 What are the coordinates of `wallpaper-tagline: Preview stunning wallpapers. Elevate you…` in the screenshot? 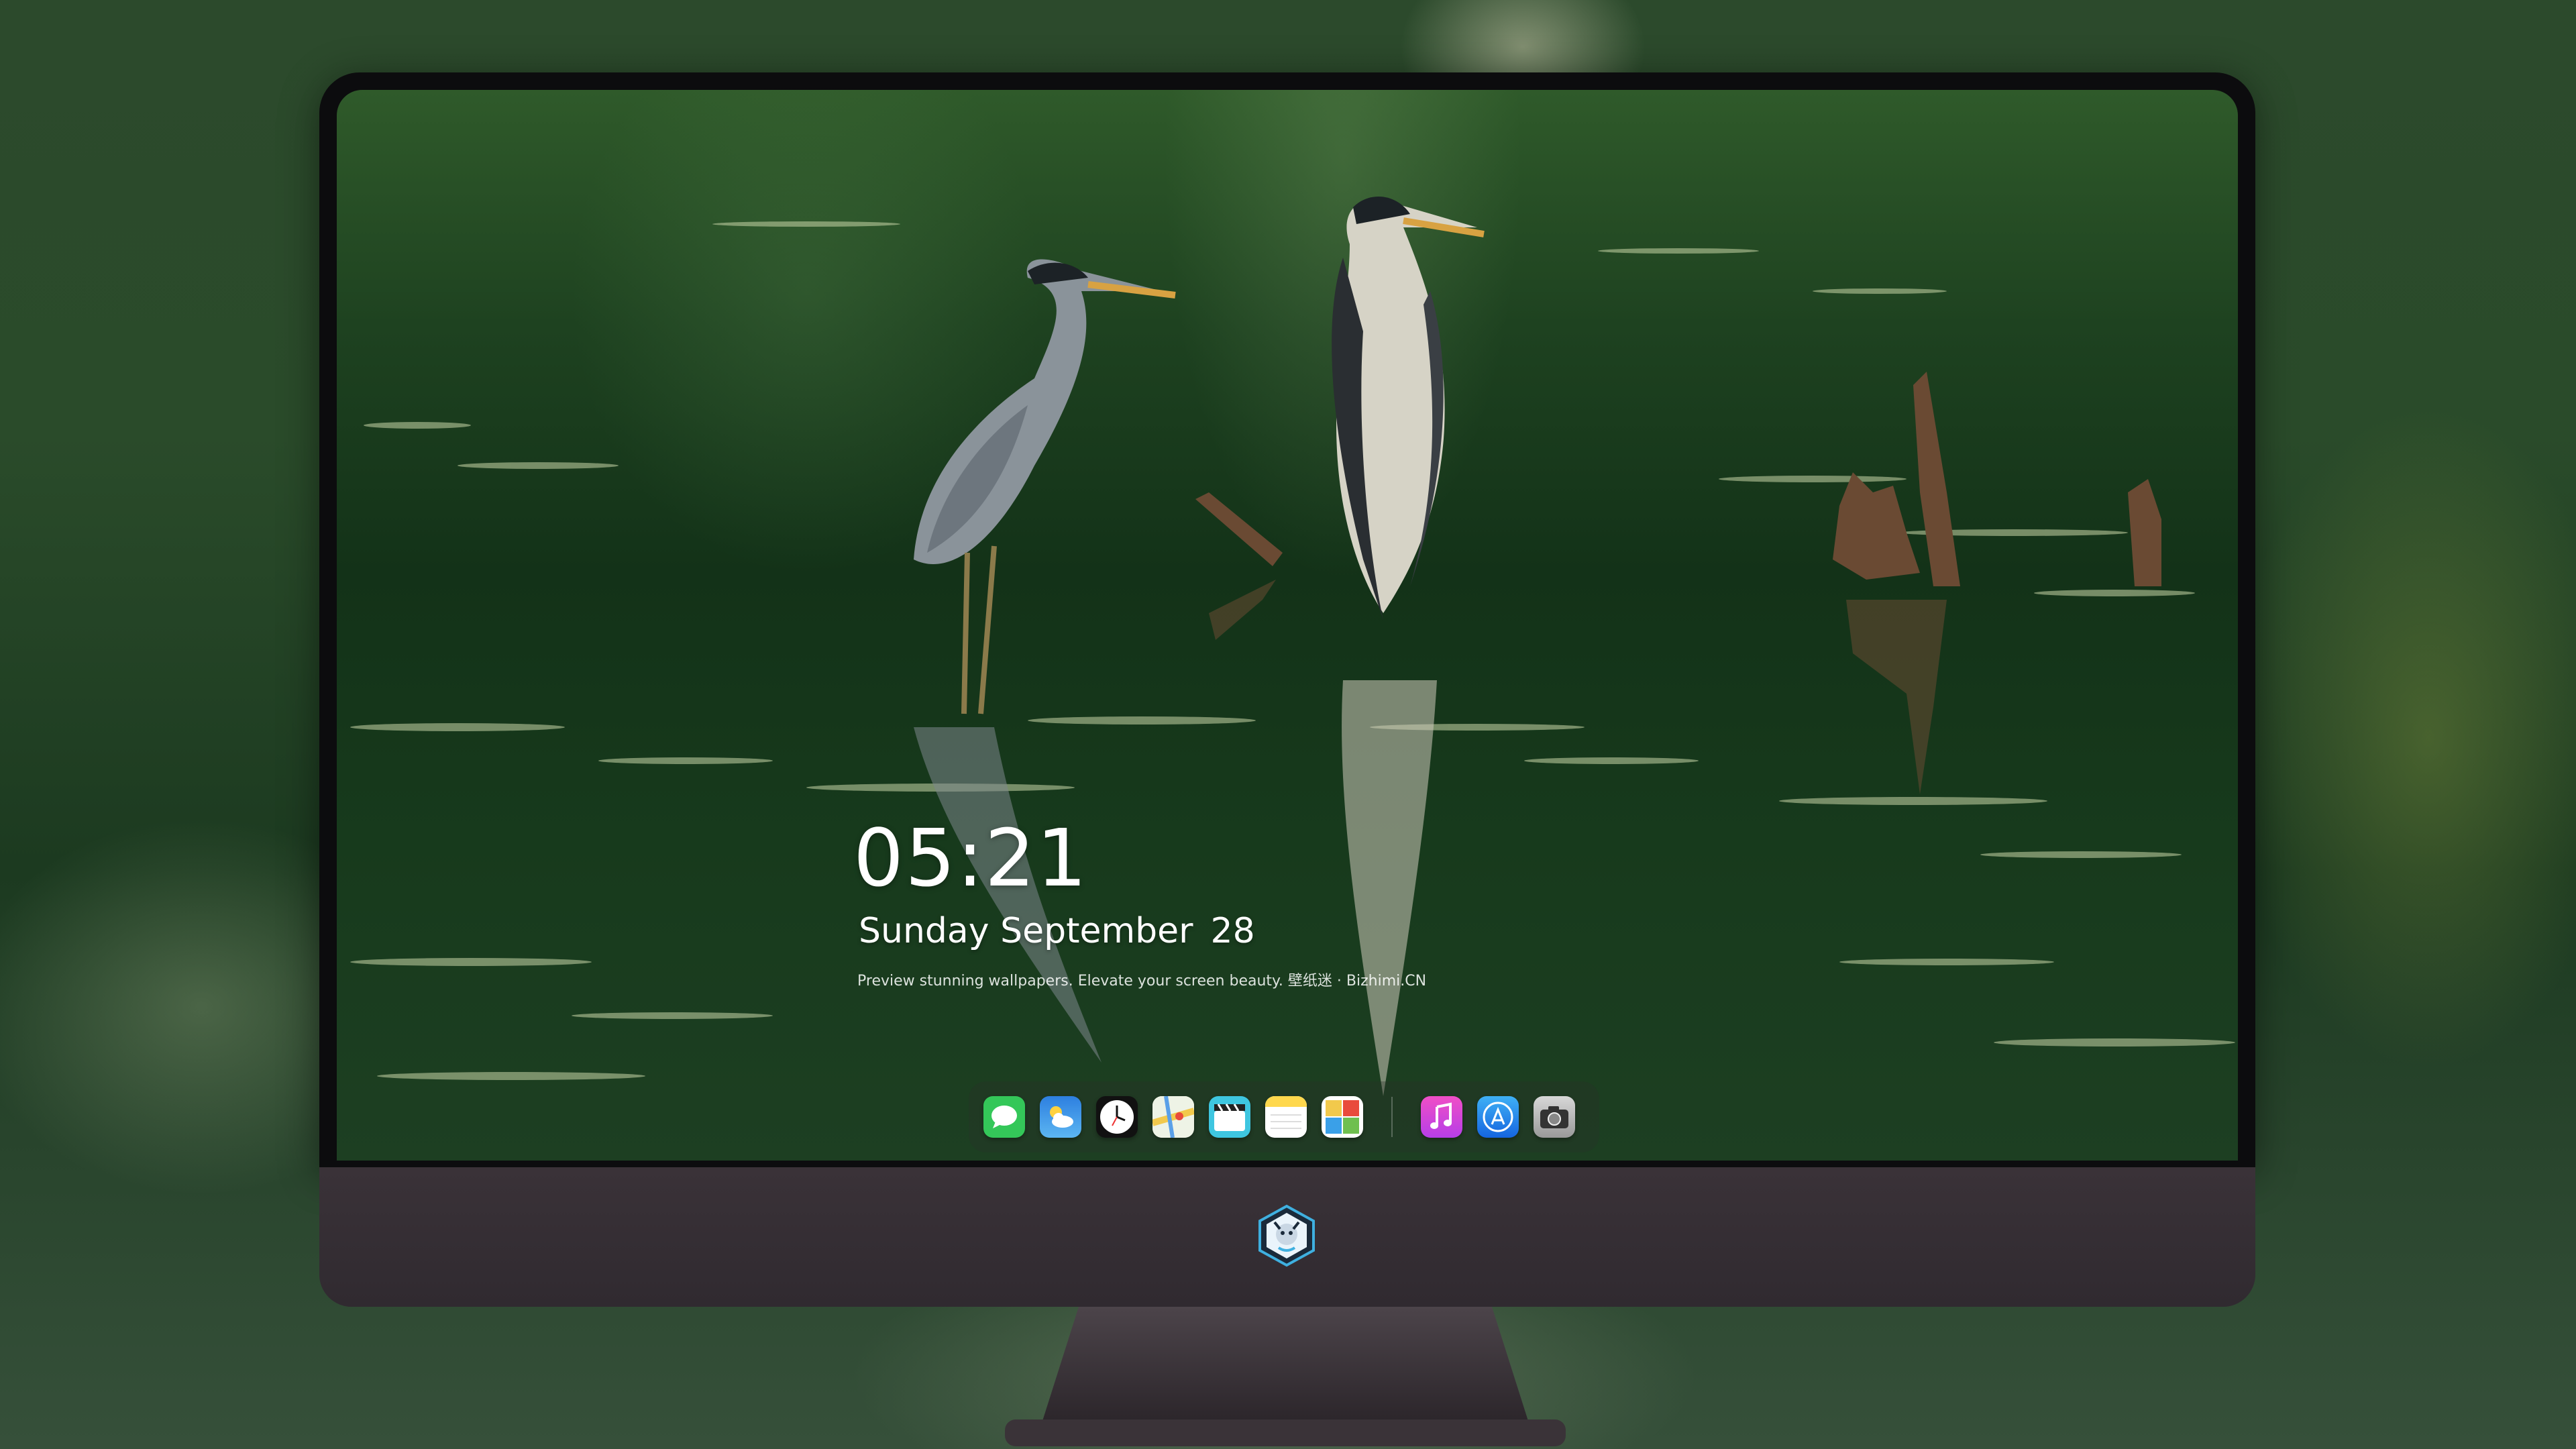 It's located at (1142, 981).